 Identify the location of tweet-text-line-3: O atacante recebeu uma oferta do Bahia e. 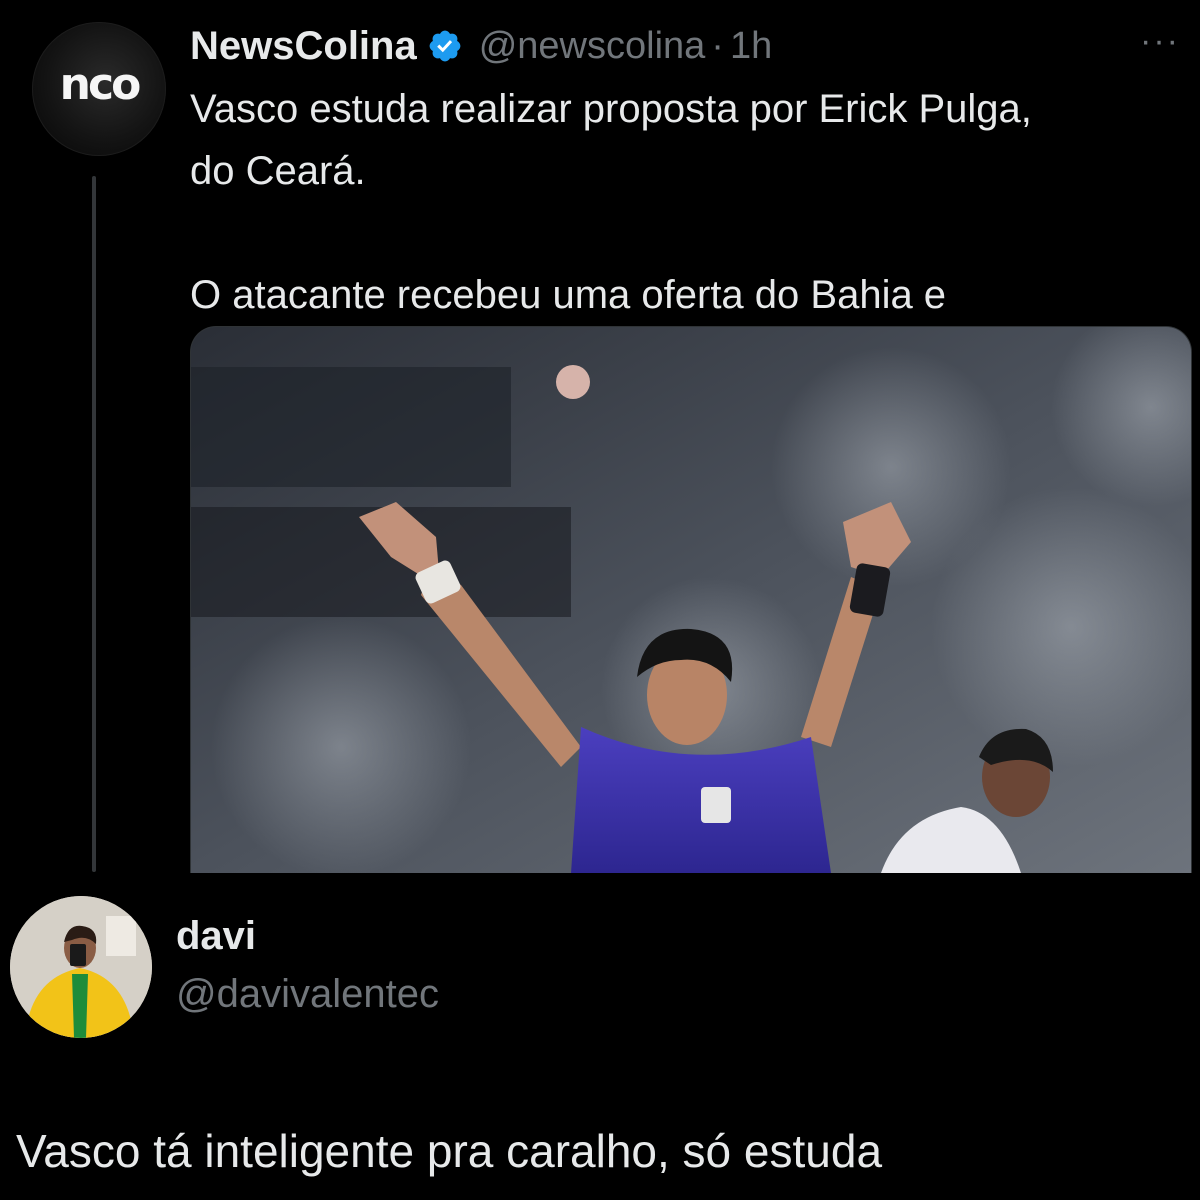
(568, 295).